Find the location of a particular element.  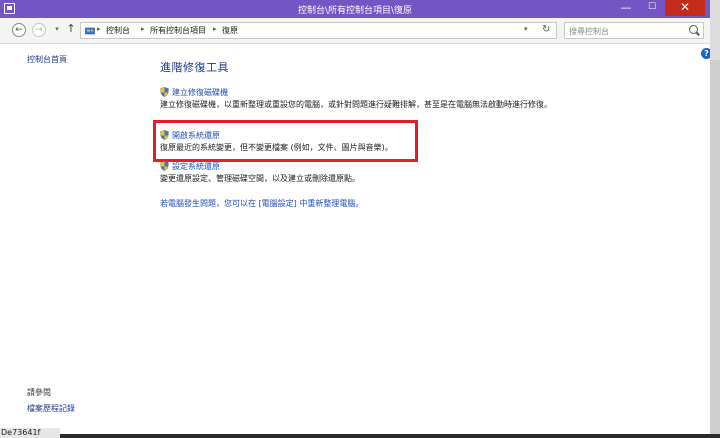

close-button: ✕ is located at coordinates (685, 8).